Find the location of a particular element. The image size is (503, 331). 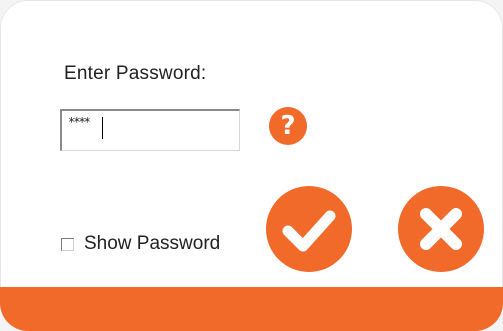

cancel-button is located at coordinates (441, 229).